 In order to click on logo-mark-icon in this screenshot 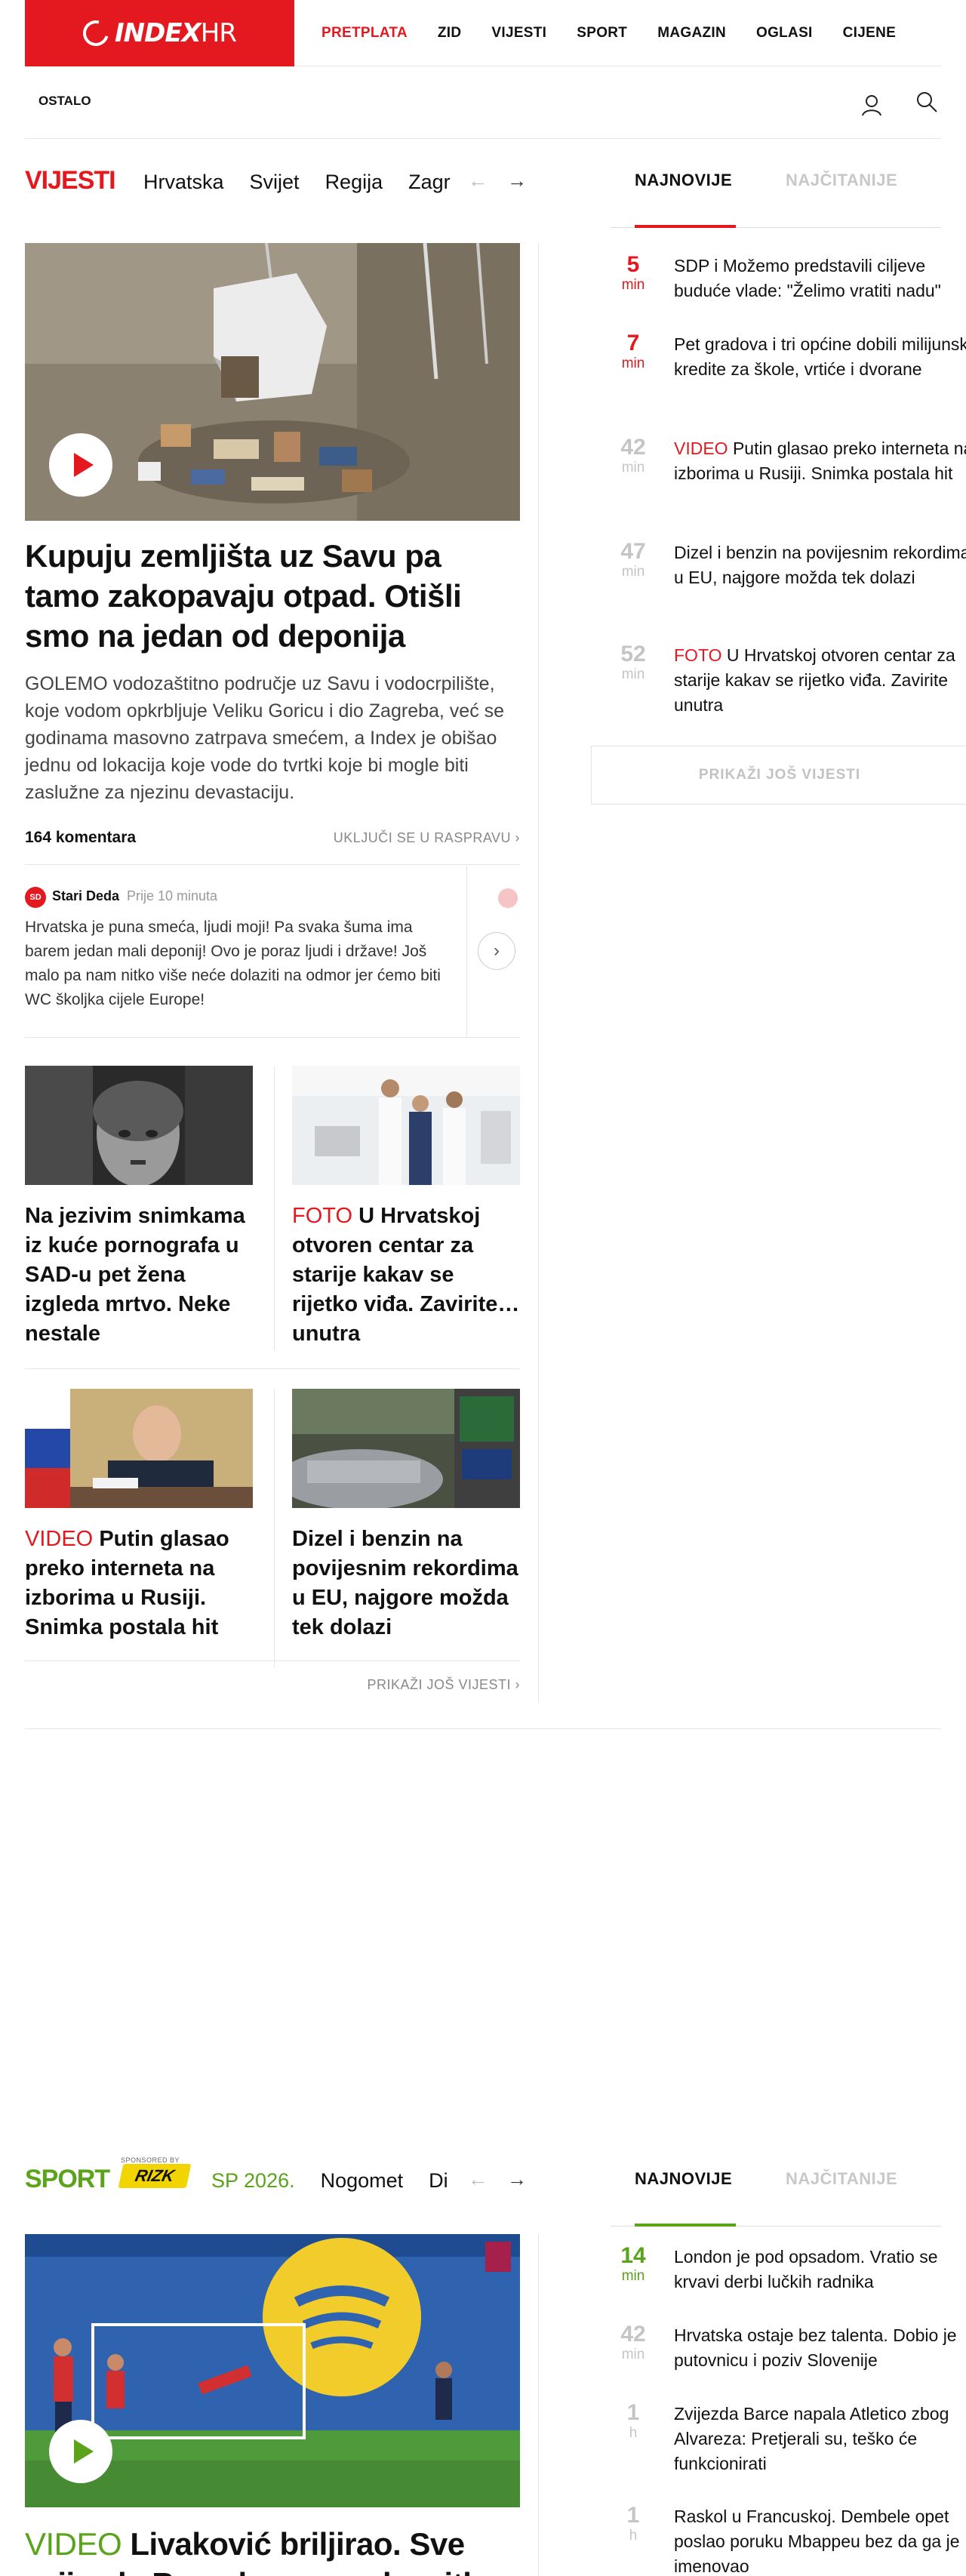, I will do `click(96, 33)`.